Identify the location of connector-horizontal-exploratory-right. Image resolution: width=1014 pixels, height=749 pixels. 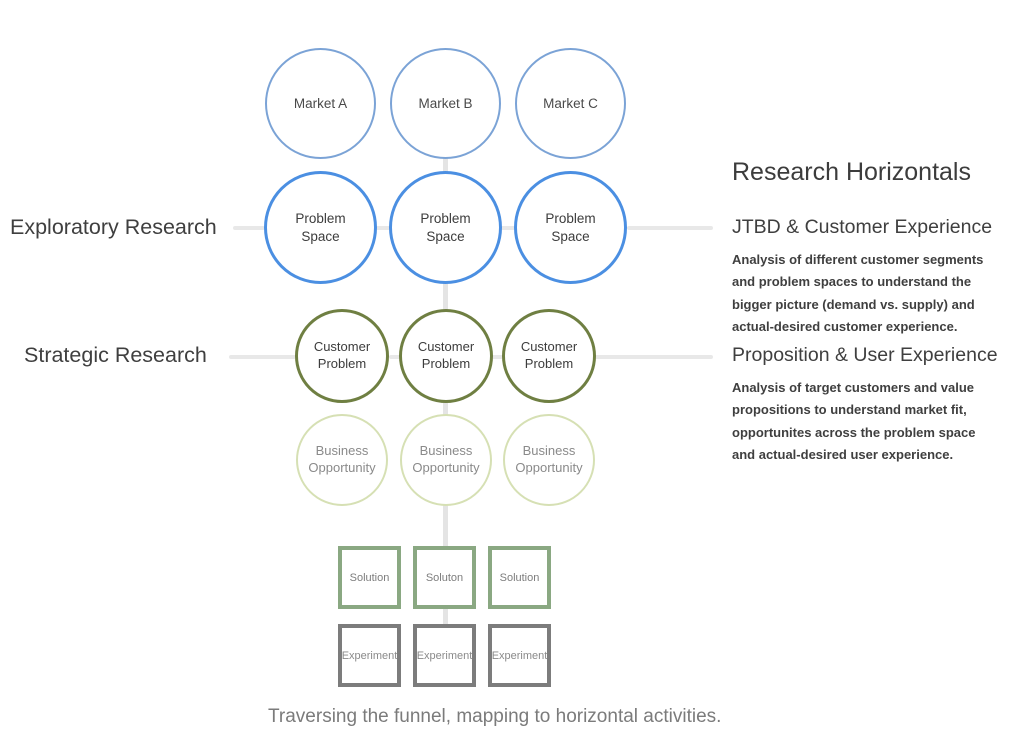
(670, 228).